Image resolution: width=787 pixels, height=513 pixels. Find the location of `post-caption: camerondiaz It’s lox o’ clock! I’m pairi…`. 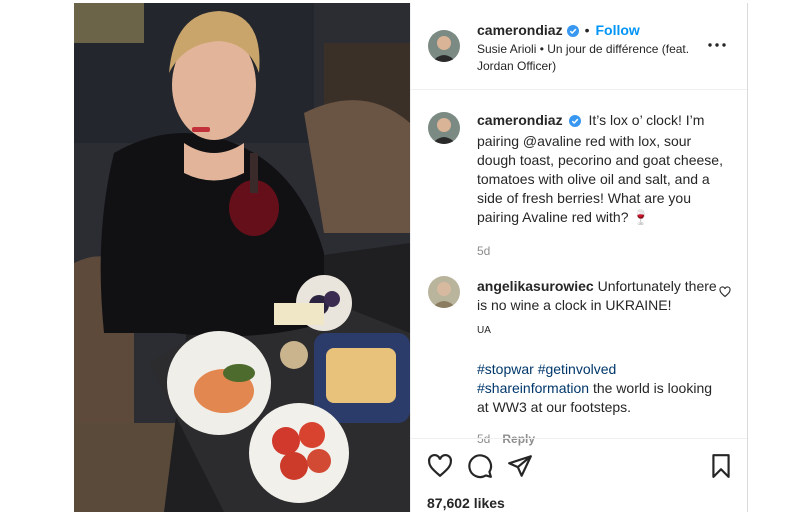

post-caption: camerondiaz It’s lox o’ clock! I’m pairi… is located at coordinates (603, 186).